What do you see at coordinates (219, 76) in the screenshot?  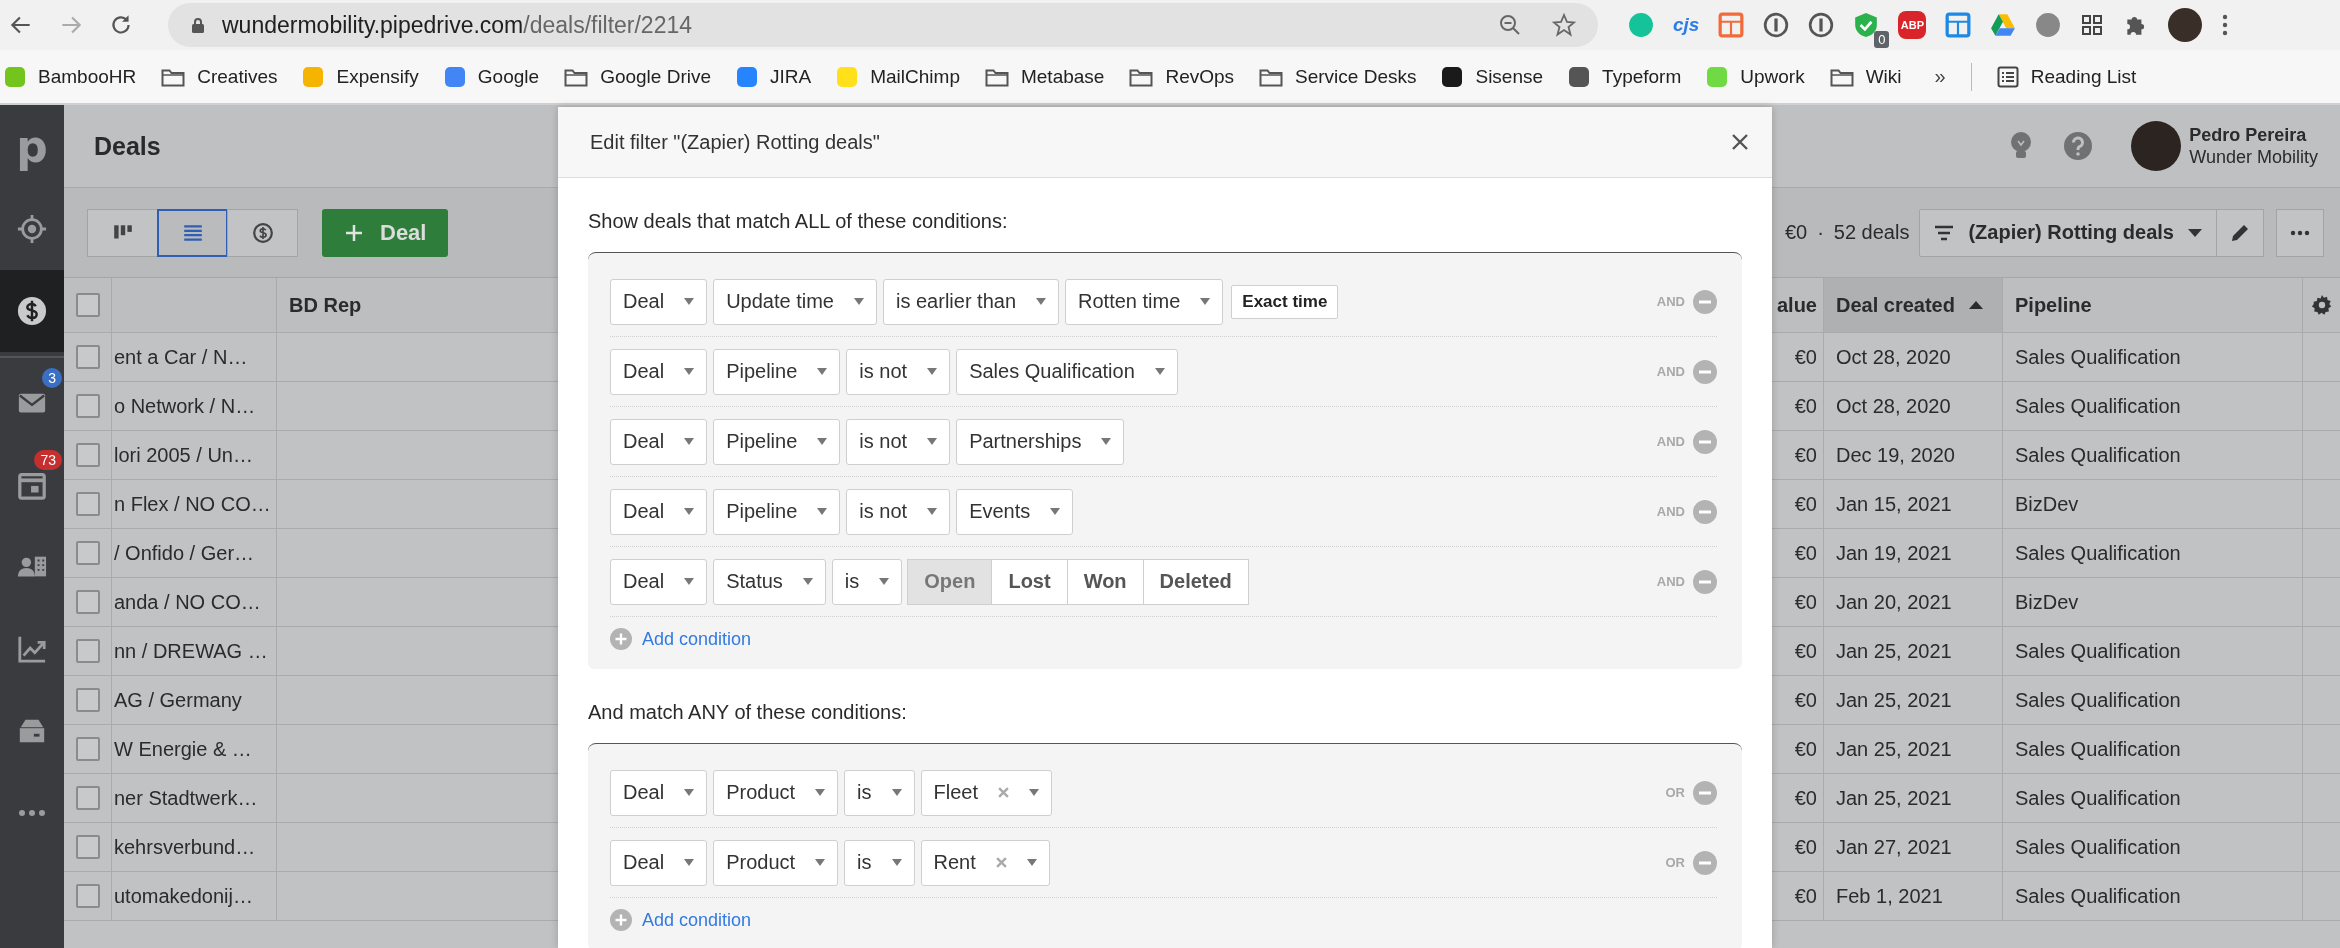 I see `bookmark: Creatives` at bounding box center [219, 76].